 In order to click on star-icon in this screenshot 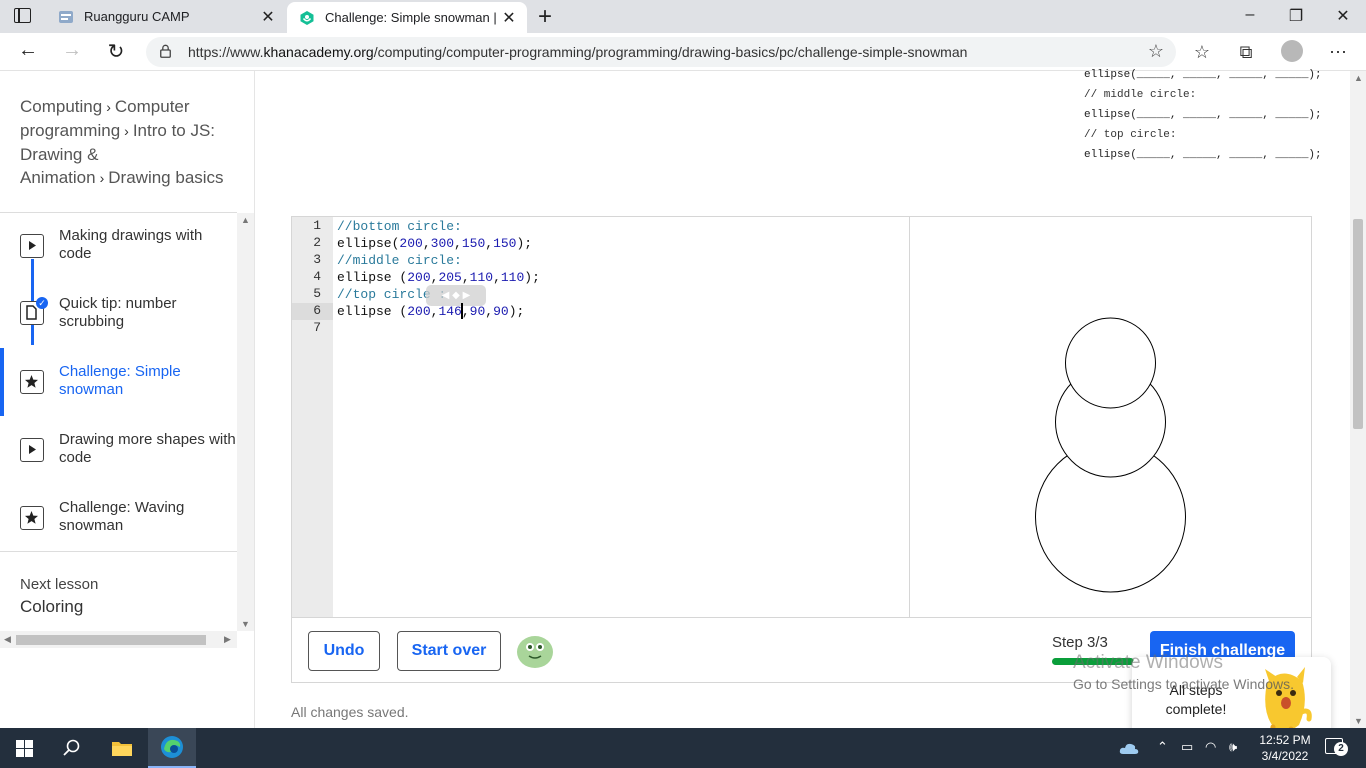, I will do `click(32, 382)`.